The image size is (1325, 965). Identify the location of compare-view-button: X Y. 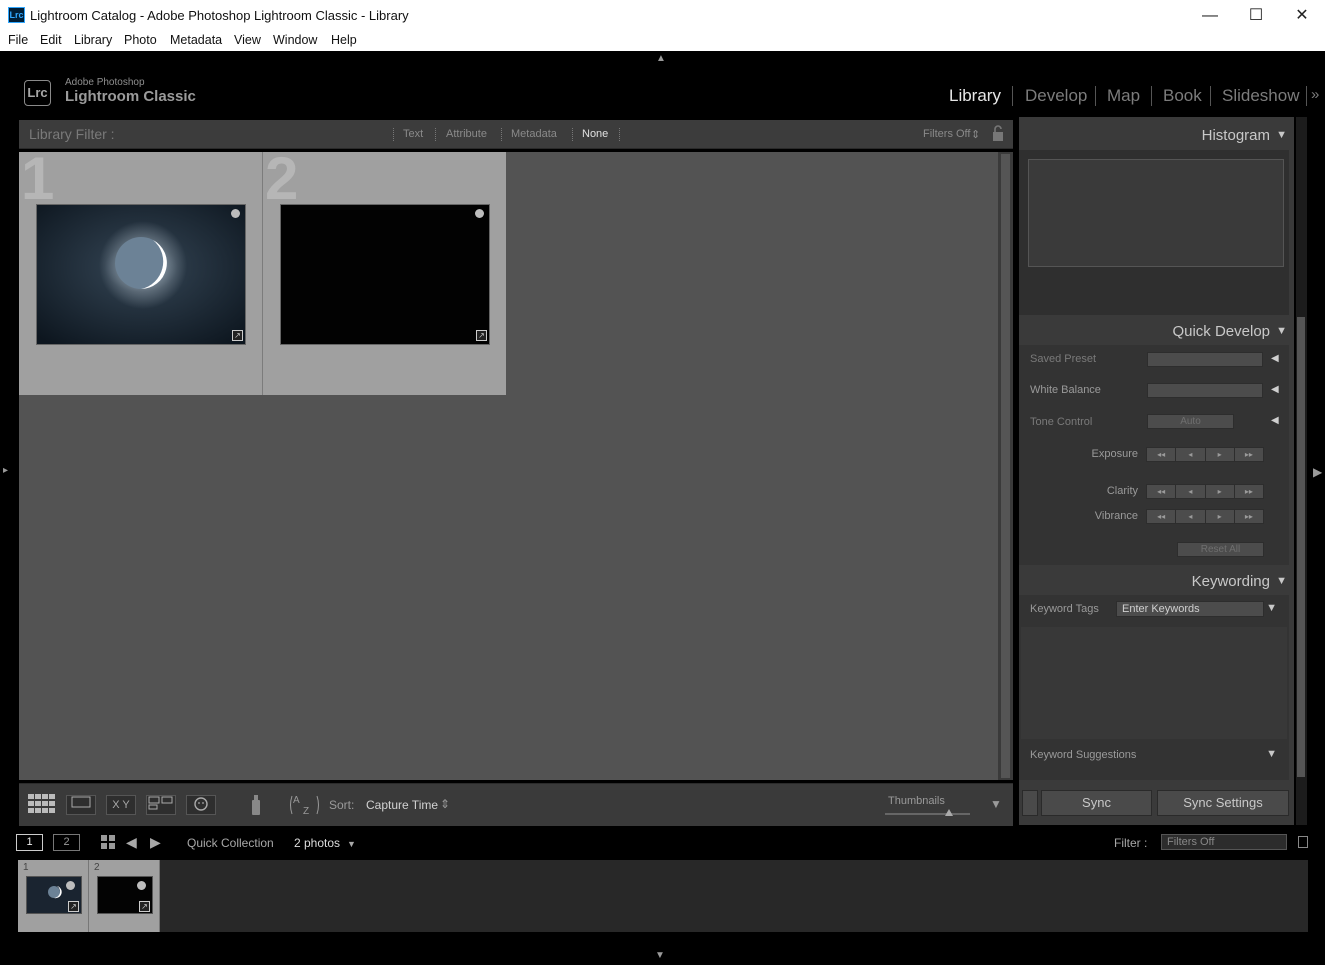
(121, 805).